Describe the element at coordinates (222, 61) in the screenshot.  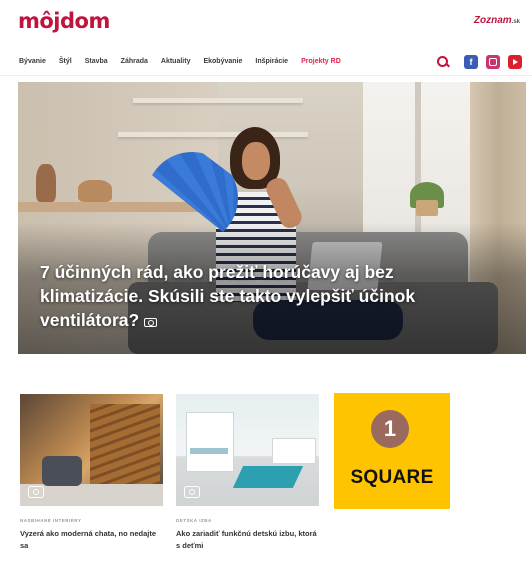
I see `nav-item-ekobyvanie: Ekobývanie` at that location.